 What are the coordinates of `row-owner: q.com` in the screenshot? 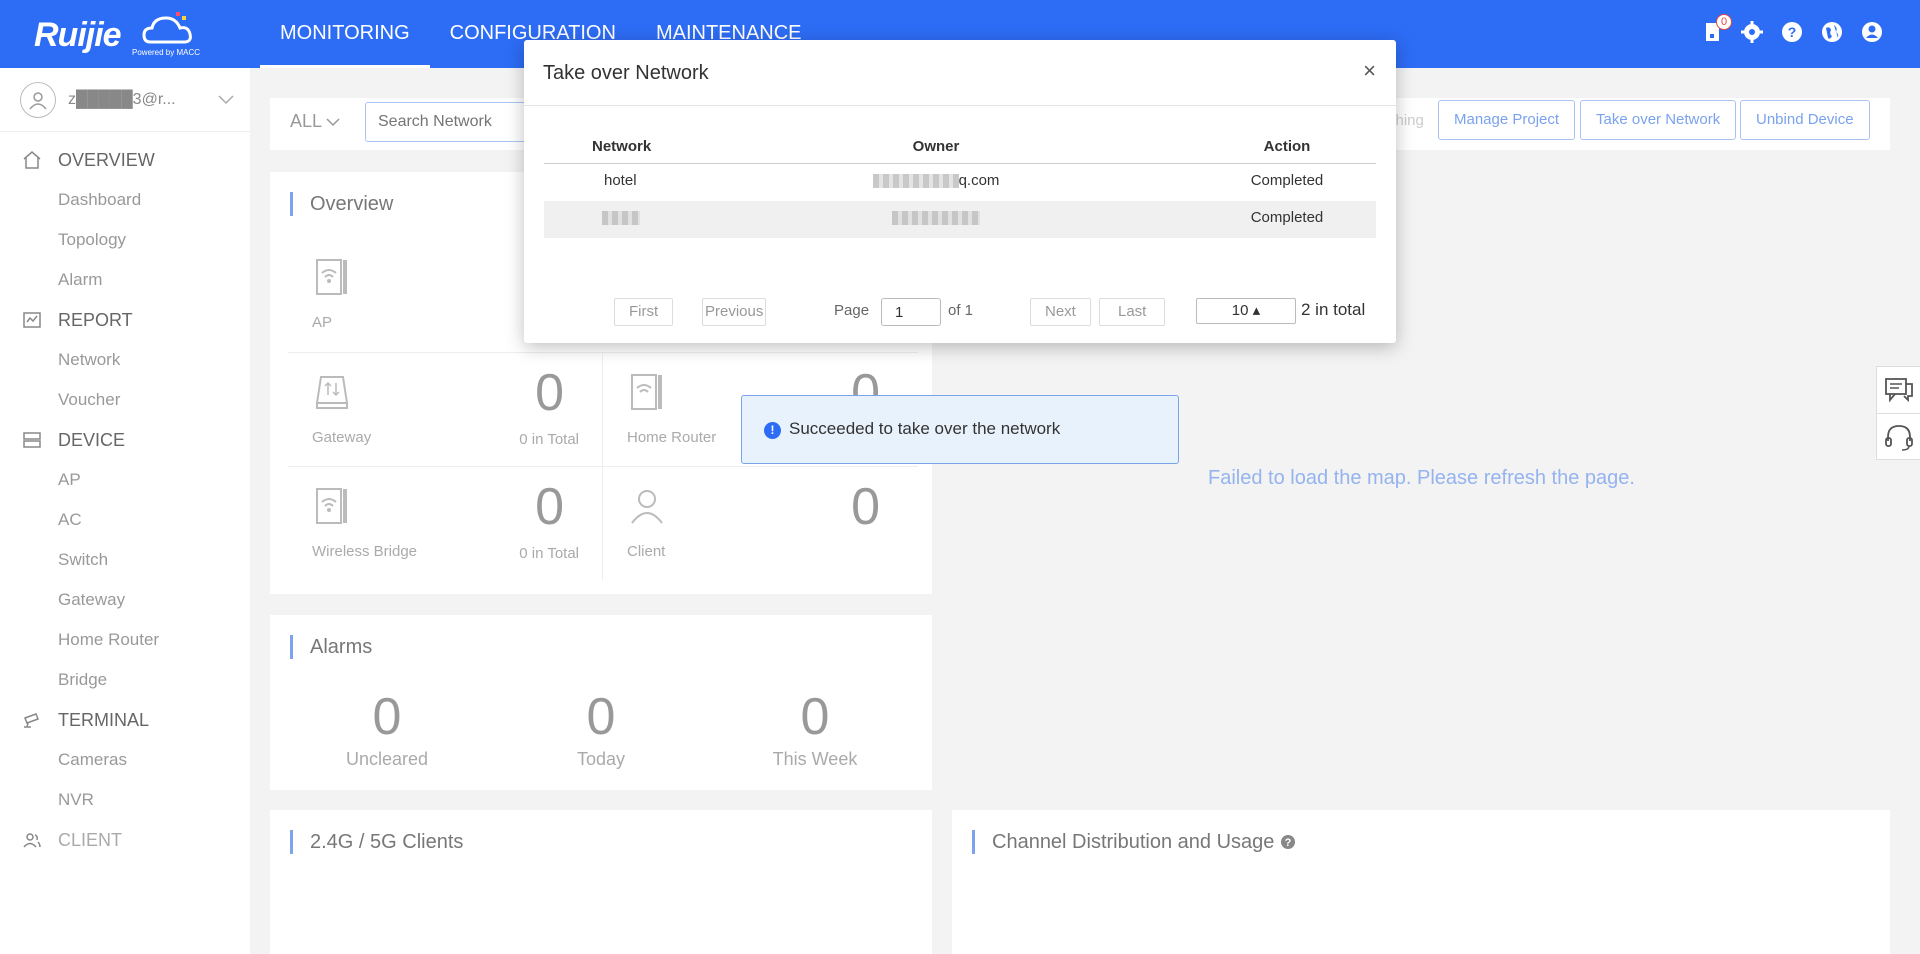 It's located at (936, 180).